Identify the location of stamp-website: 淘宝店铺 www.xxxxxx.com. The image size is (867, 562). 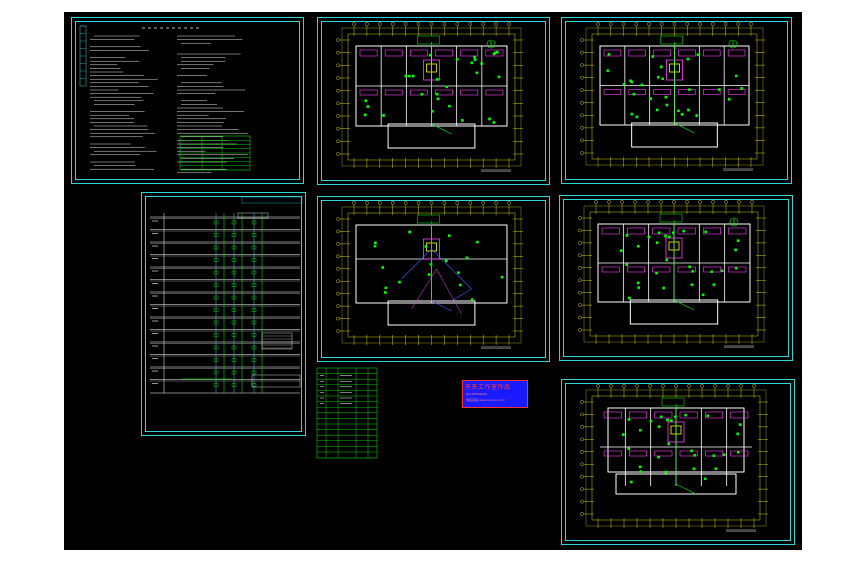
(486, 400).